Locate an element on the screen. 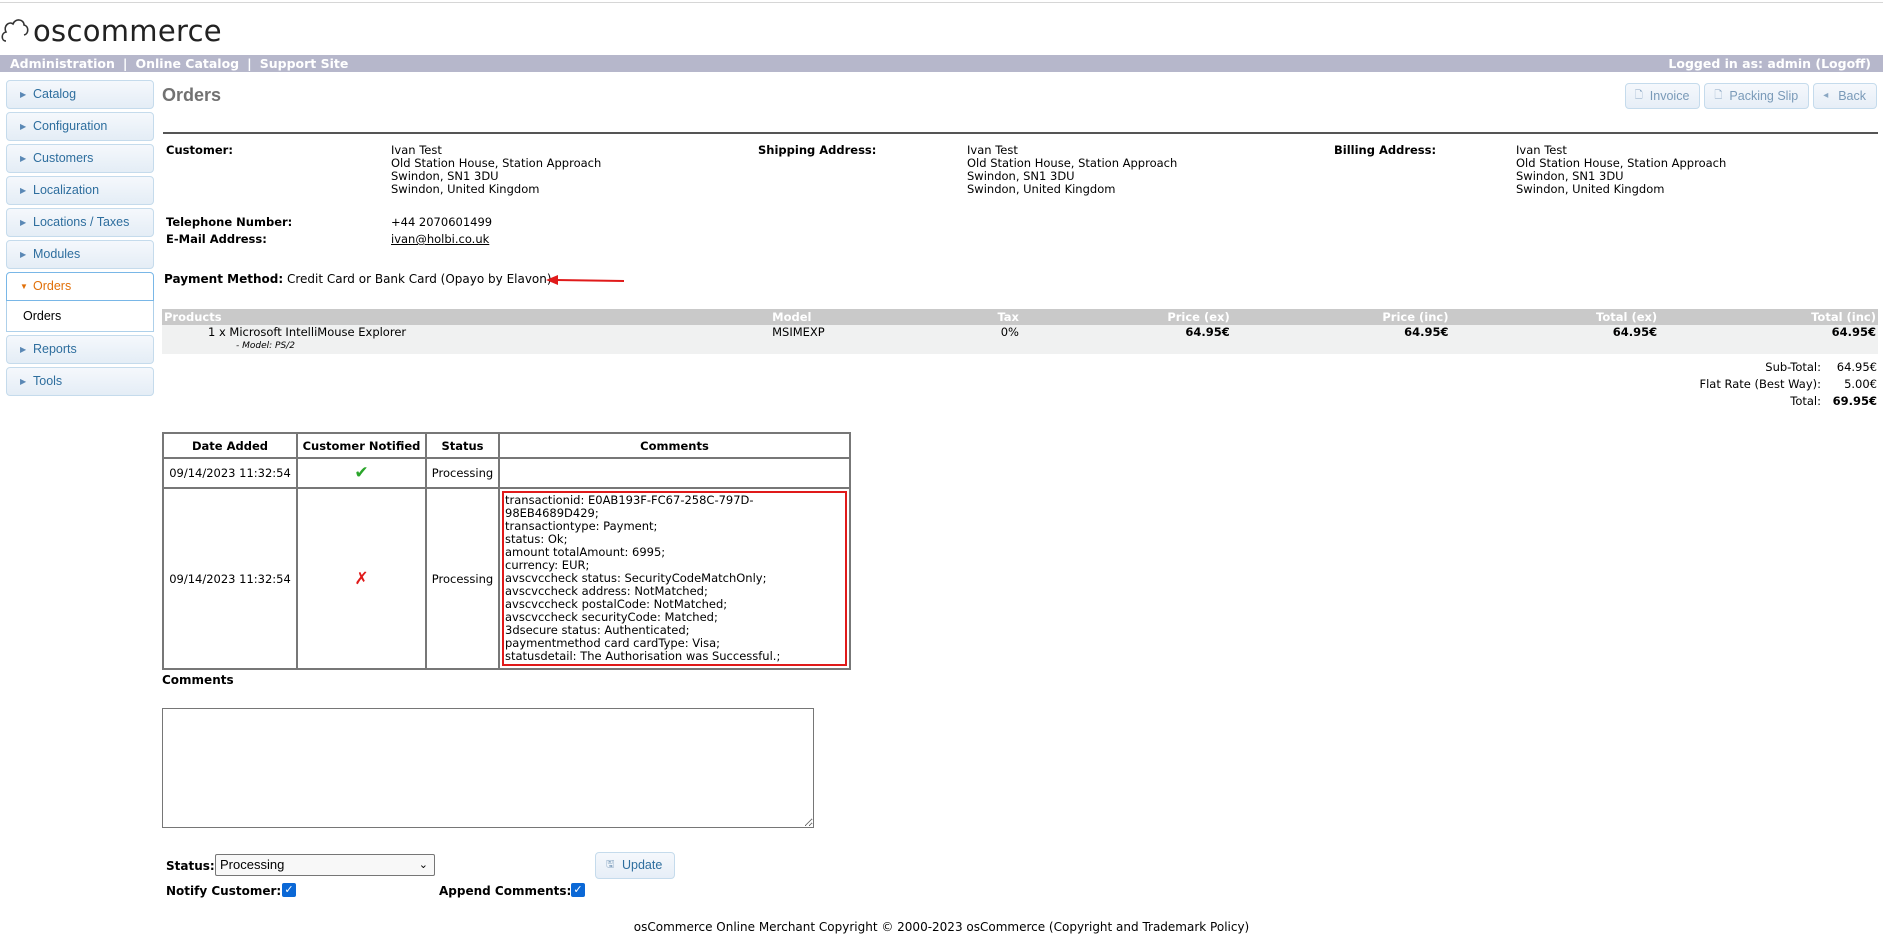 This screenshot has height=936, width=1883. chevron-left-icon: ◂ is located at coordinates (1826, 95).